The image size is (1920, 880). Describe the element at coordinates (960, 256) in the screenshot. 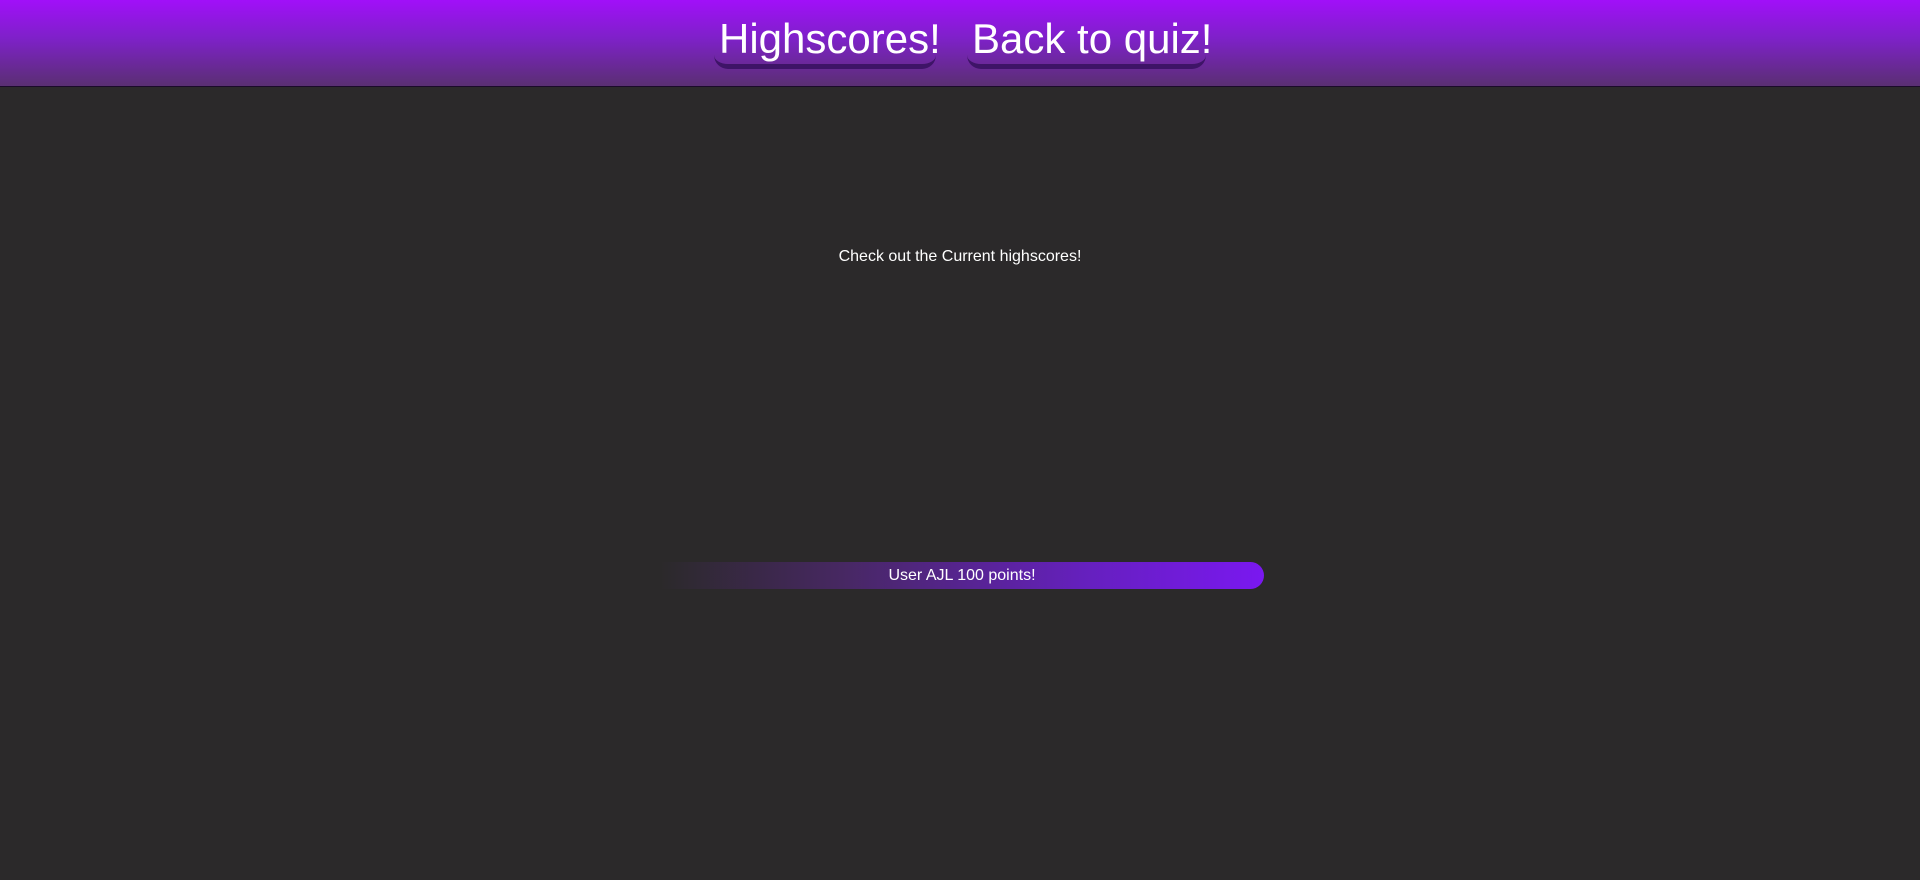

I see `page-heading: Check out the Current highscores!` at that location.